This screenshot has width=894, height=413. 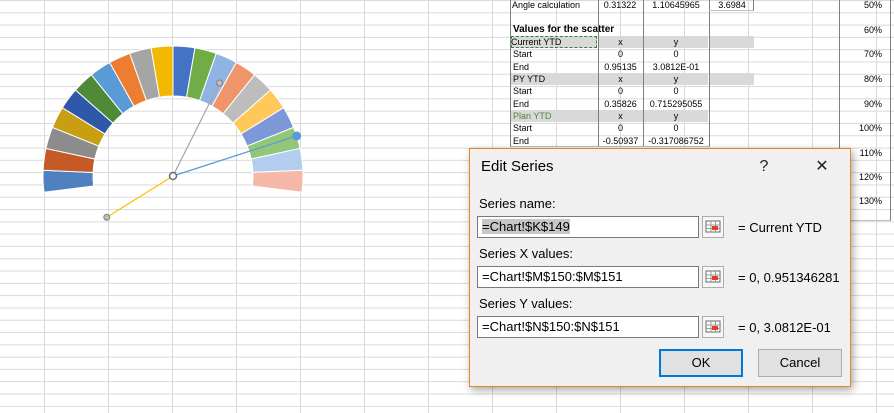 I want to click on series-y-input: =Chart!$N$150:$N$151, so click(x=588, y=327).